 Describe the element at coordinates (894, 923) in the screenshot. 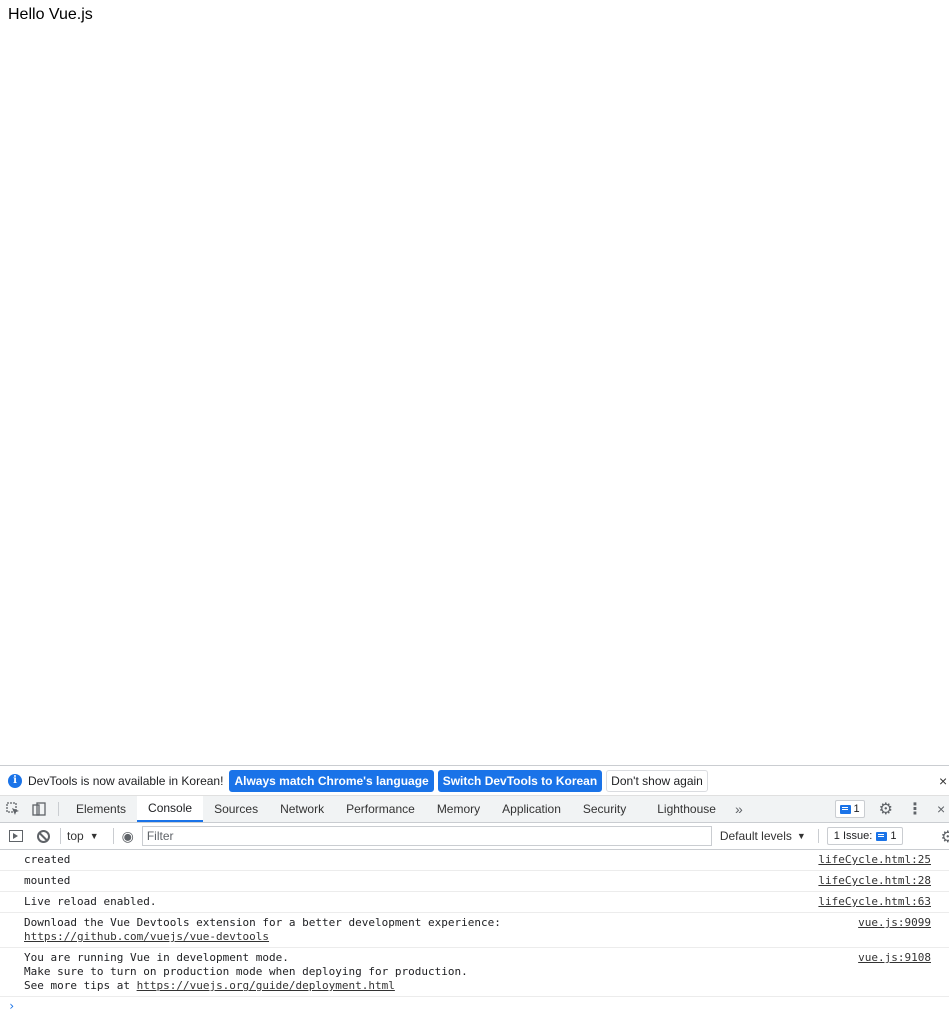

I see `message-source-link: vue.js:9099` at that location.